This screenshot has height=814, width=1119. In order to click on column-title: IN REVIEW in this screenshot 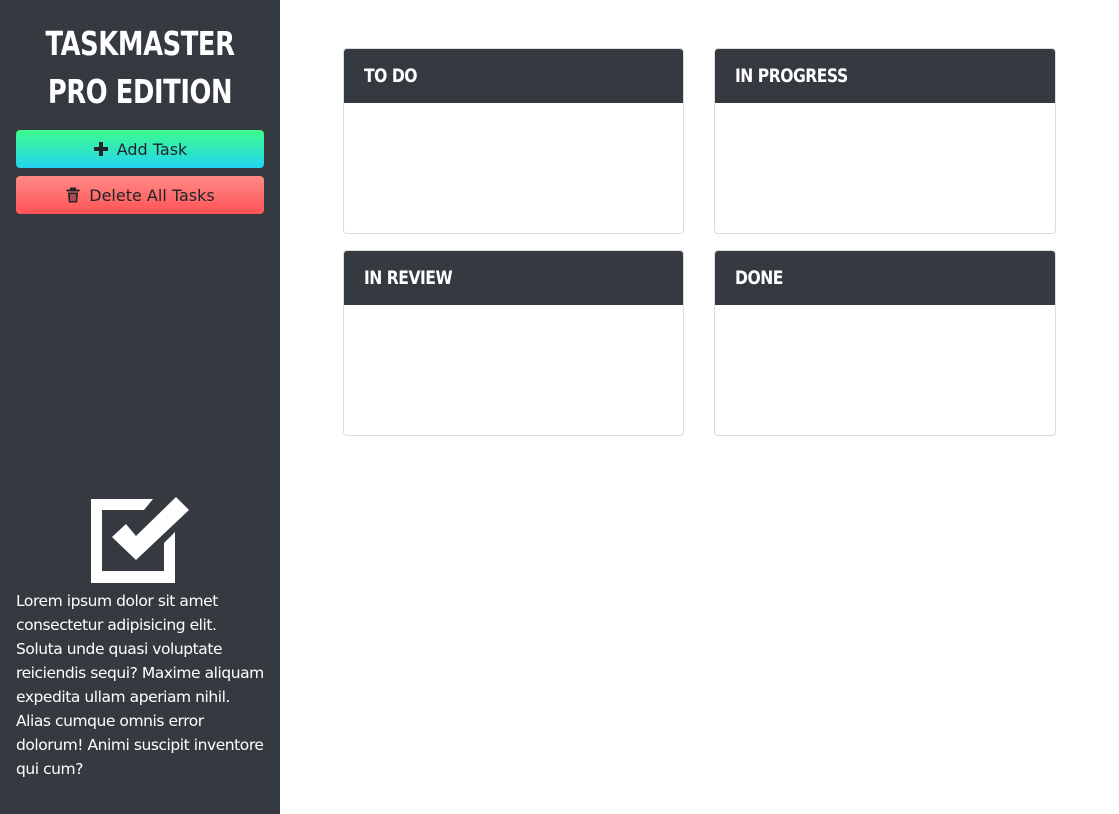, I will do `click(408, 278)`.